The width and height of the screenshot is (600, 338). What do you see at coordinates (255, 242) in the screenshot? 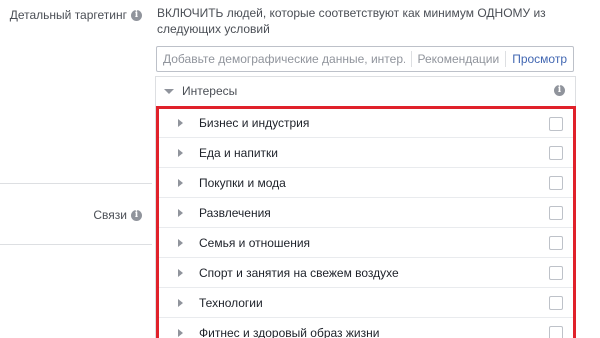
I see `list-item-label: Семья и отношения` at bounding box center [255, 242].